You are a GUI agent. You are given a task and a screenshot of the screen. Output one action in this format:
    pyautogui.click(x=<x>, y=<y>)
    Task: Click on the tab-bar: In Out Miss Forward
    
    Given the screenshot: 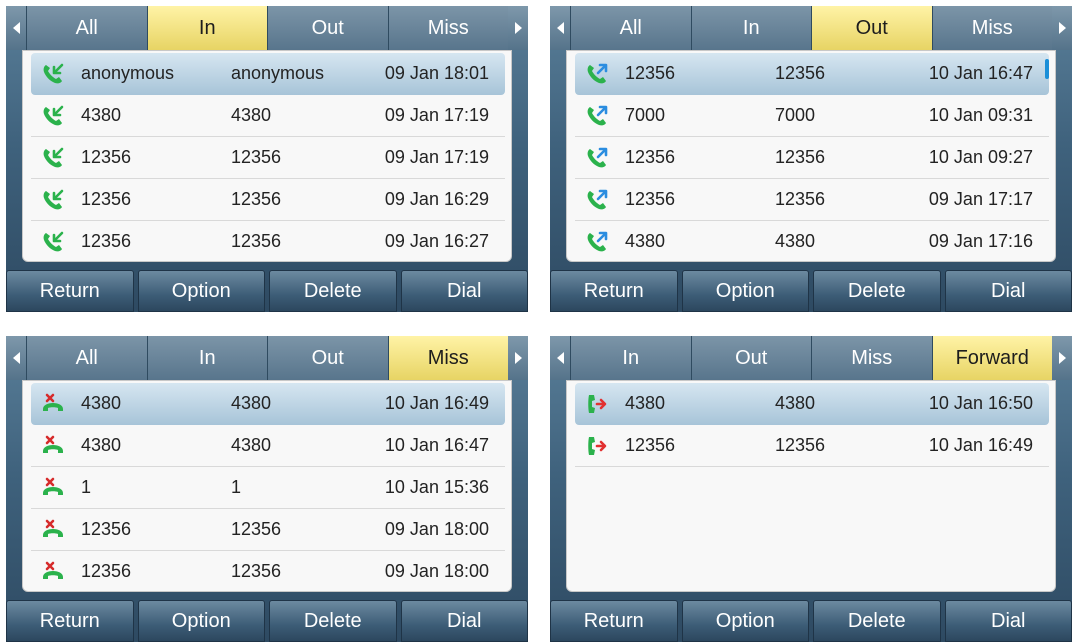 What is the action you would take?
    pyautogui.click(x=811, y=358)
    